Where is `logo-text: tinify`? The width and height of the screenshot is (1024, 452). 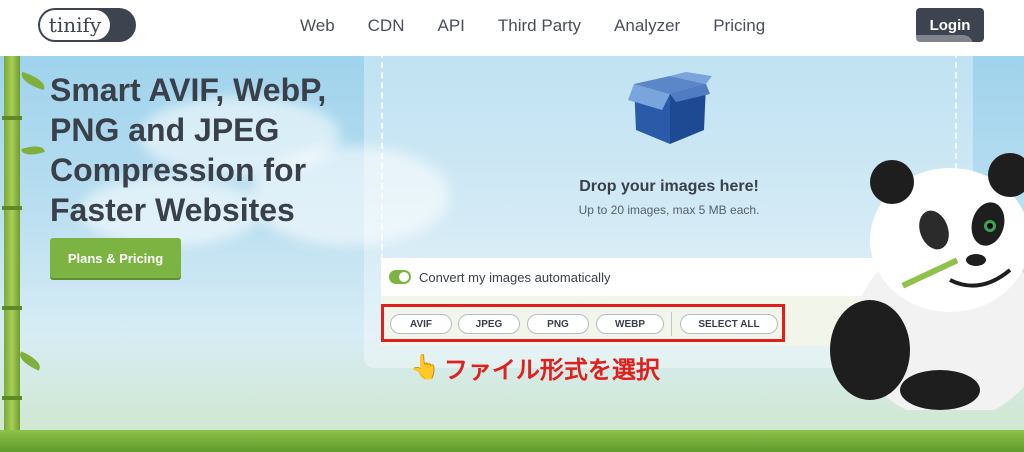 logo-text: tinify is located at coordinates (75, 25).